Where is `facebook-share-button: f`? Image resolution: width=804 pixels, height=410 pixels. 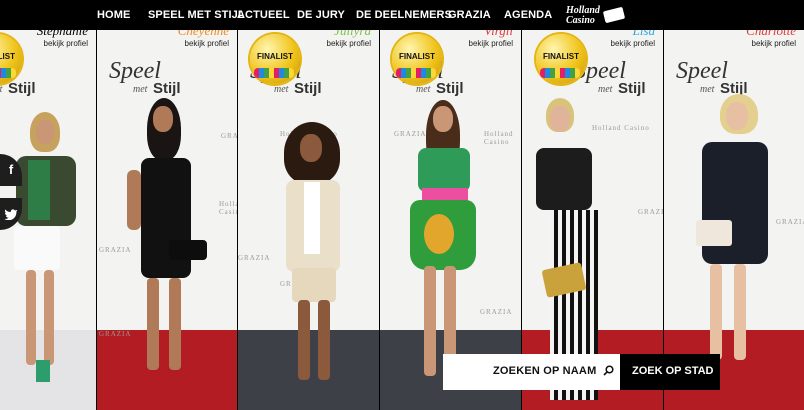 facebook-share-button: f is located at coordinates (11, 170).